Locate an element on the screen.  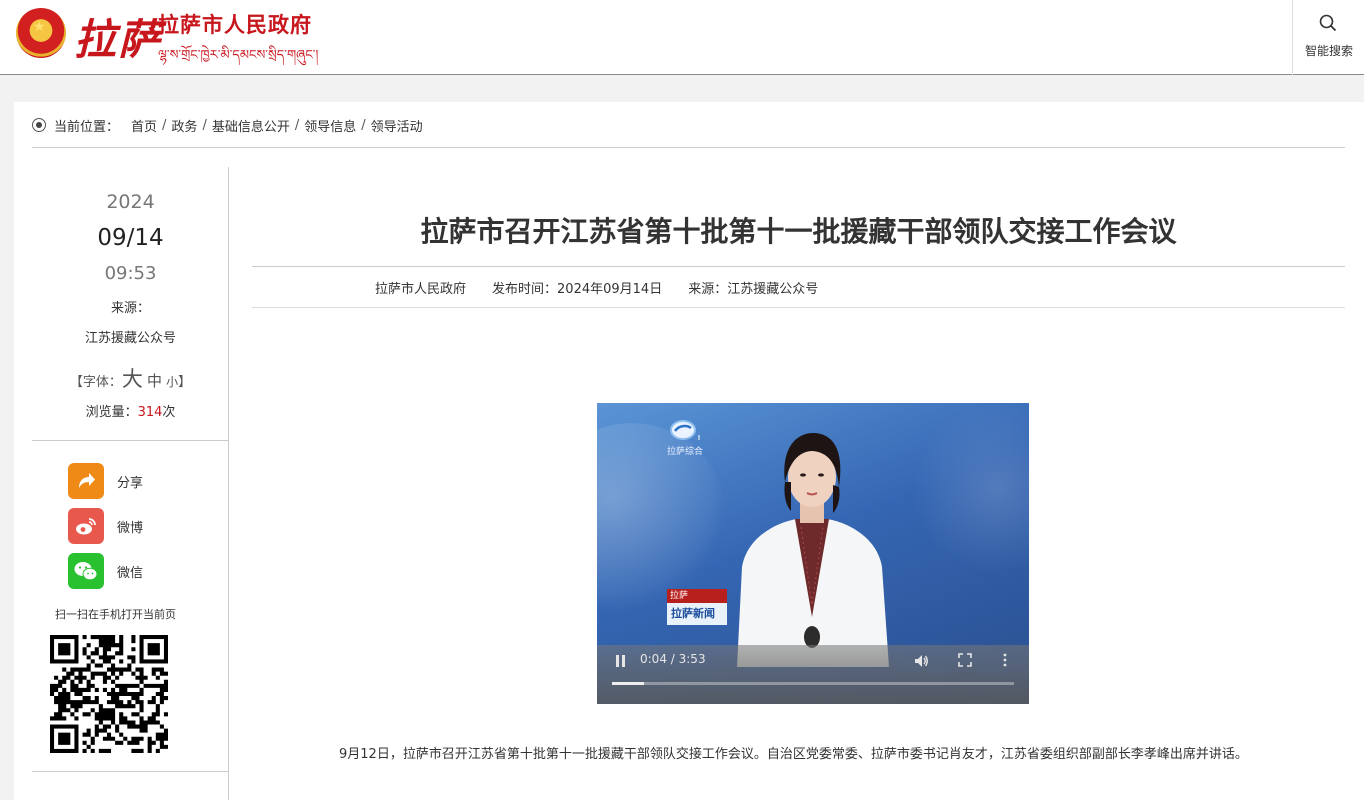
wechat-label: 微信 is located at coordinates (130, 573).